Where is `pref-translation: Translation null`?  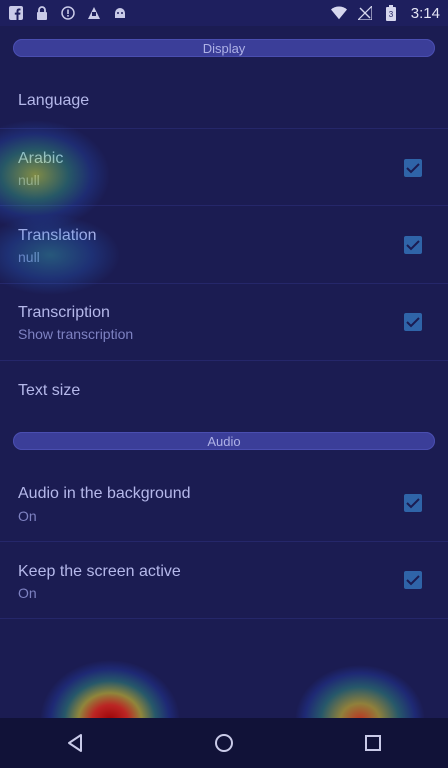
pref-translation: Translation null is located at coordinates (224, 245).